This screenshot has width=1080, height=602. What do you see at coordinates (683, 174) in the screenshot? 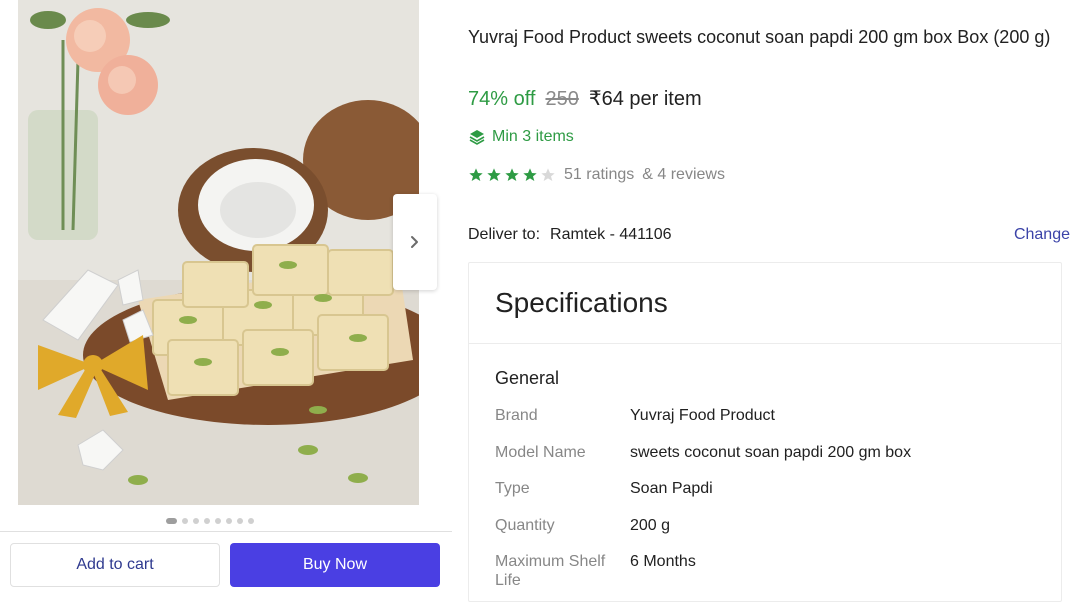
I see `reviews-count: & 4 reviews` at bounding box center [683, 174].